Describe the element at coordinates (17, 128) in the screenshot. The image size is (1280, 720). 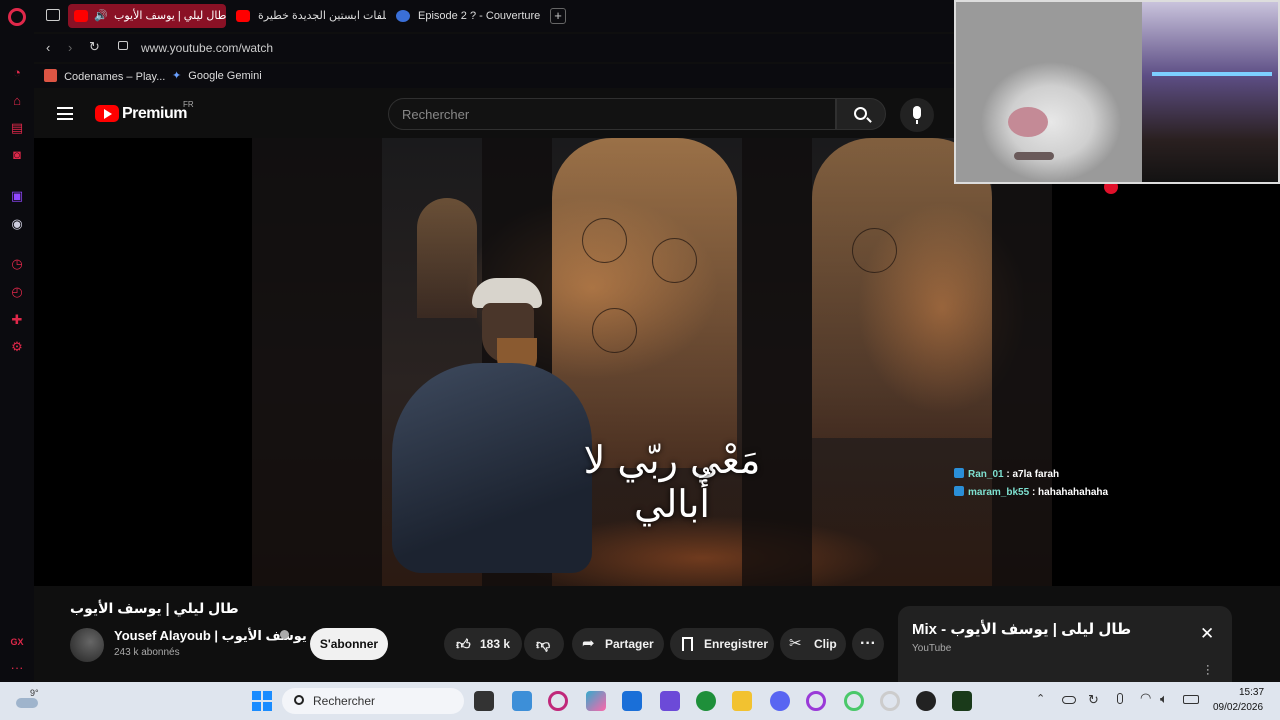
I see `player-icon: ▤` at that location.